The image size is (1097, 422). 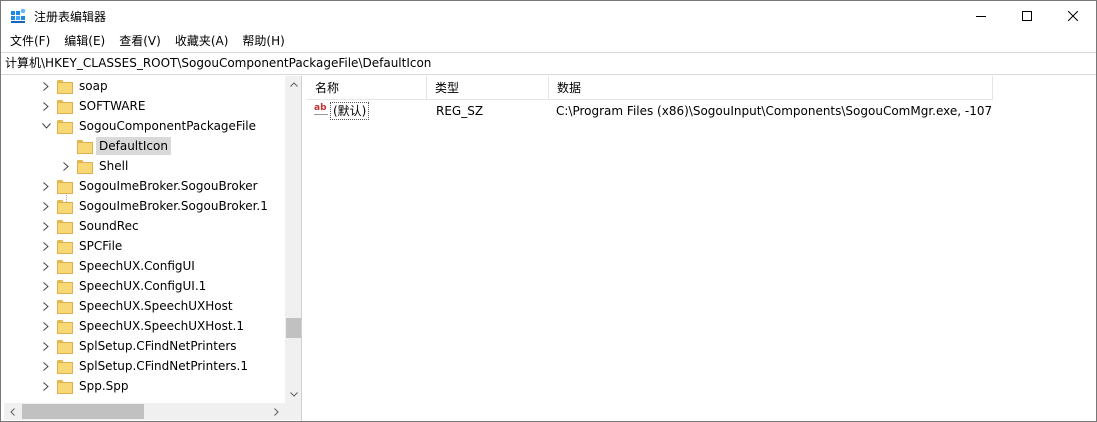 What do you see at coordinates (263, 41) in the screenshot?
I see `menu-help: 帮助(H)` at bounding box center [263, 41].